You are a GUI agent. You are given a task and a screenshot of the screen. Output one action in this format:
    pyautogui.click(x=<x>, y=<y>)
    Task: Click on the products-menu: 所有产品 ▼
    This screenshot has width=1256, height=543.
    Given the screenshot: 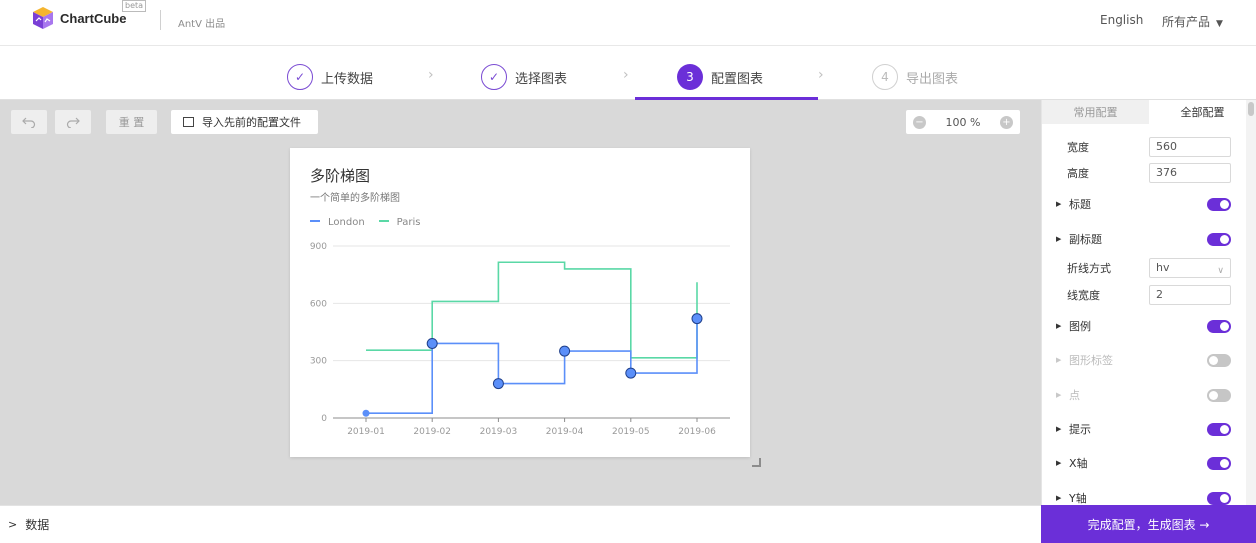 What is the action you would take?
    pyautogui.click(x=1192, y=21)
    